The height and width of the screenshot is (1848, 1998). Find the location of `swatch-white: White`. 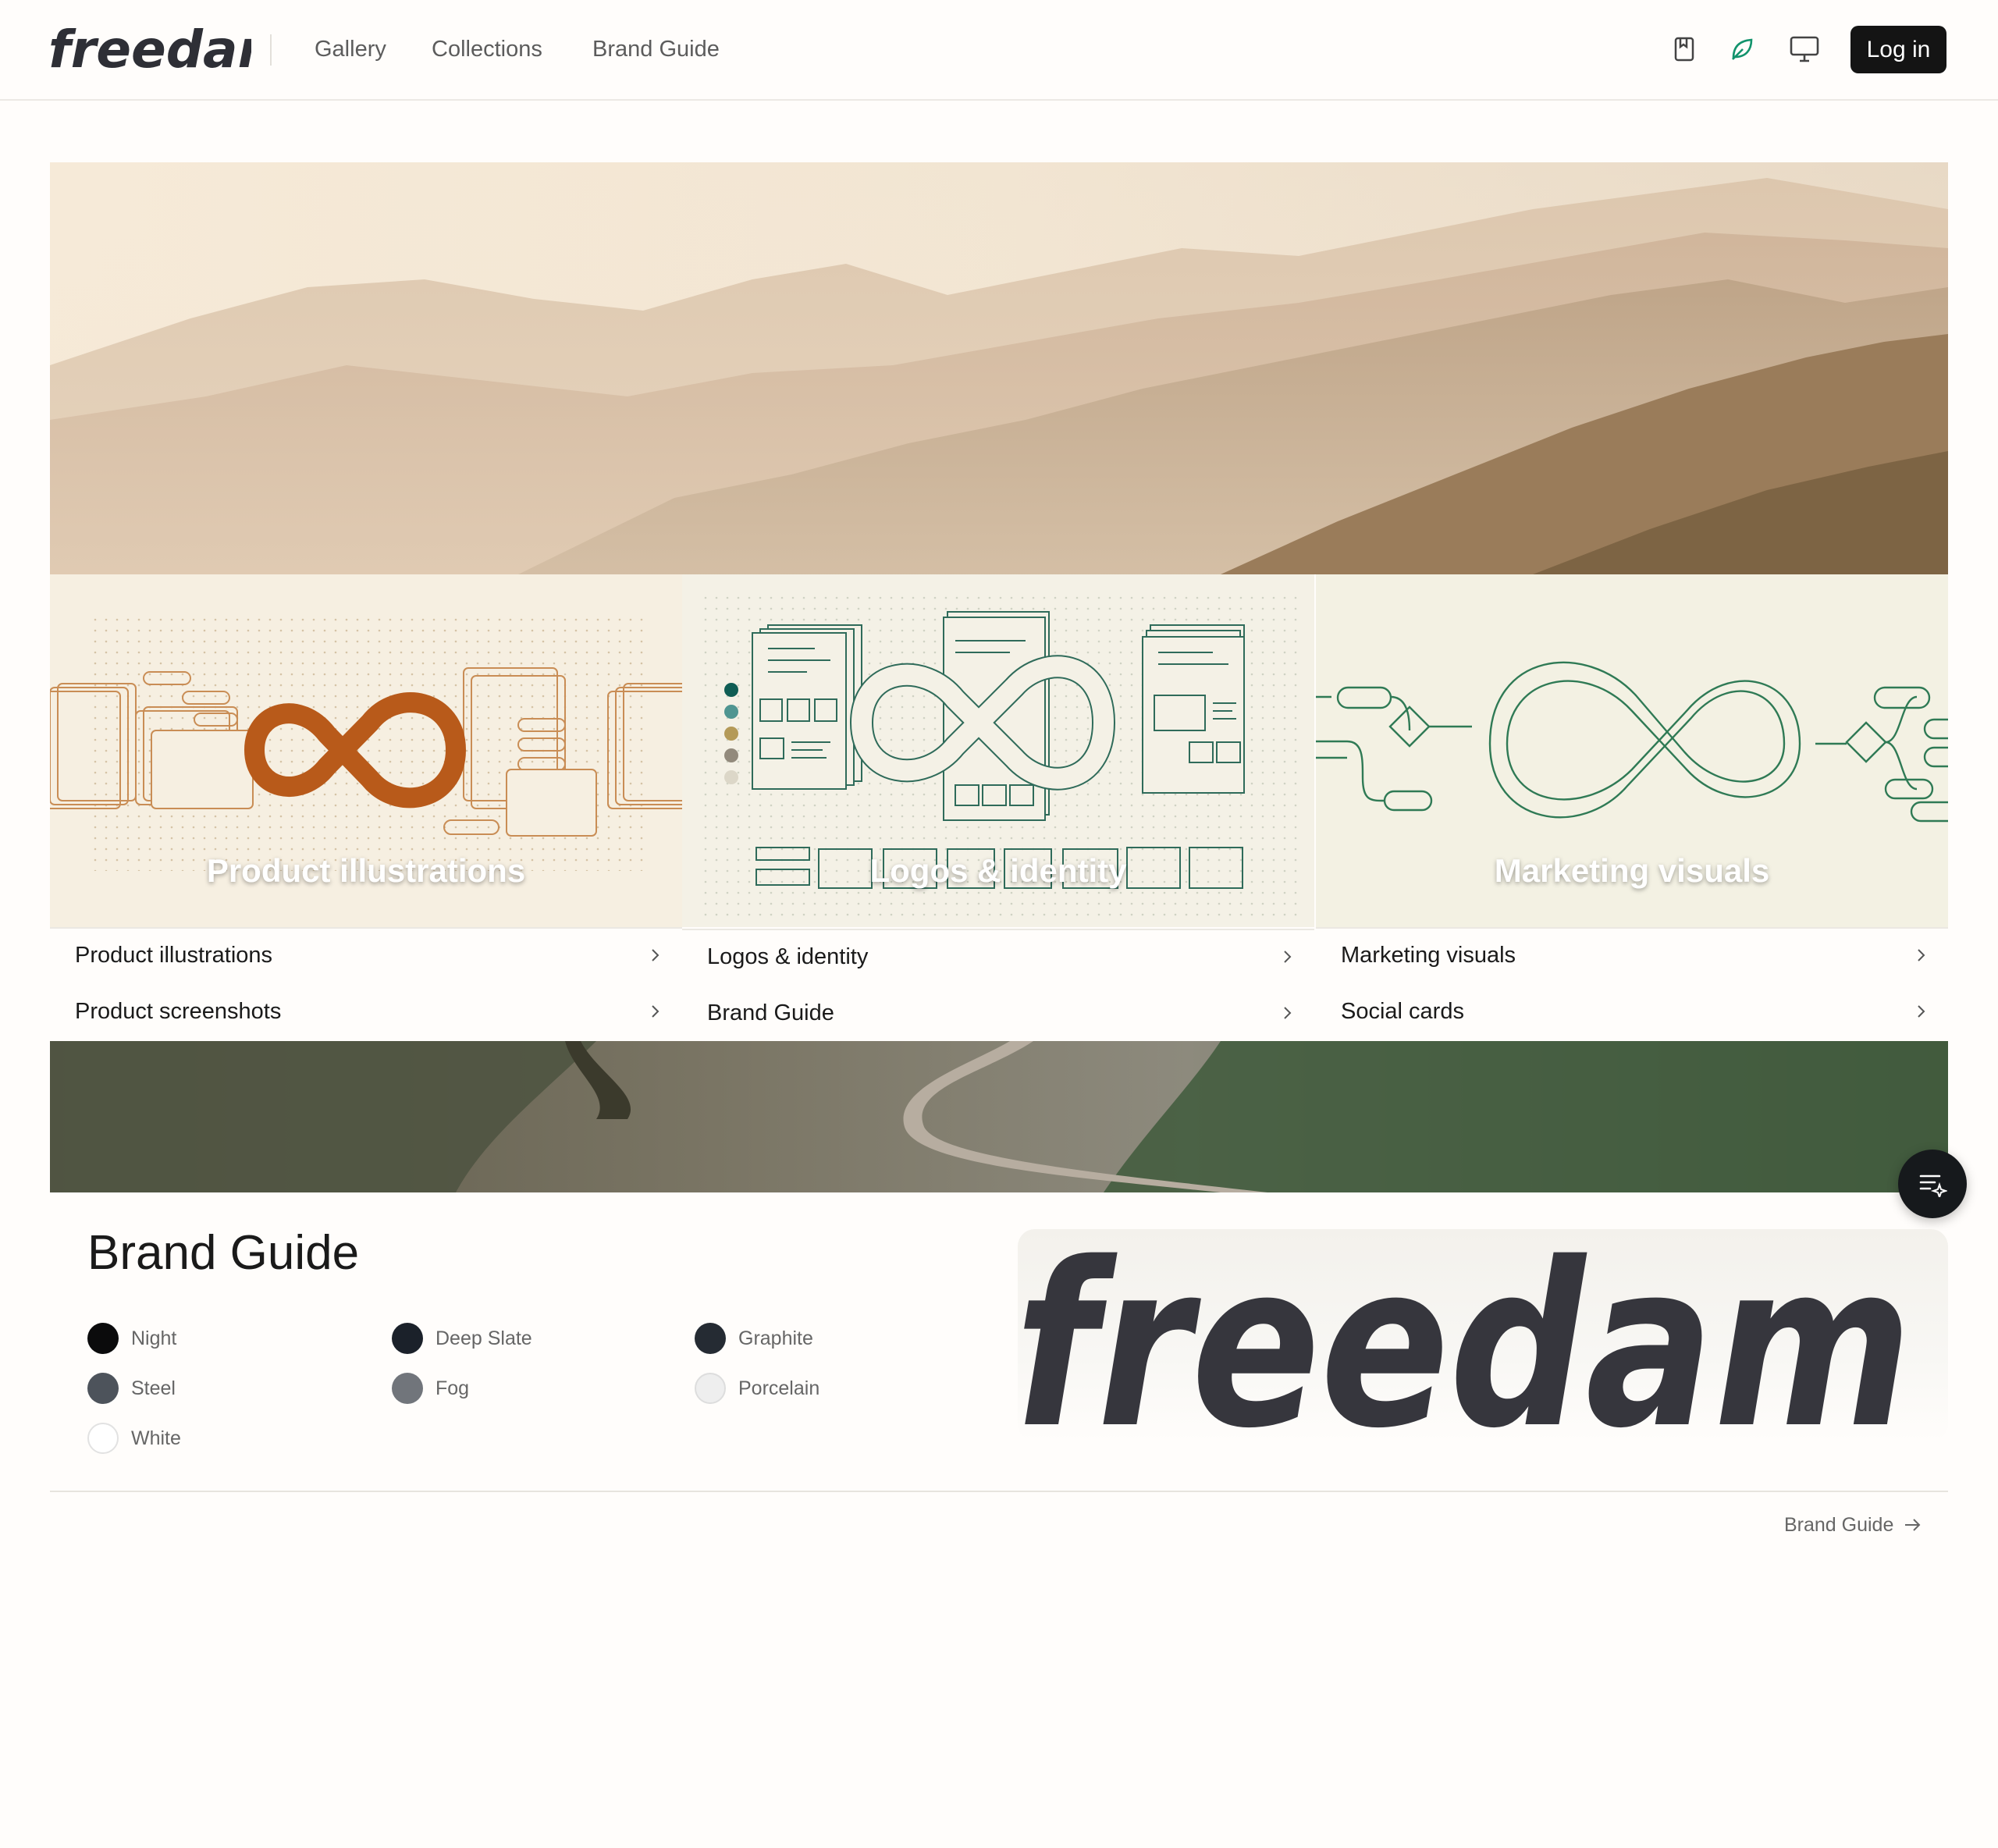

swatch-white: White is located at coordinates (134, 1438).